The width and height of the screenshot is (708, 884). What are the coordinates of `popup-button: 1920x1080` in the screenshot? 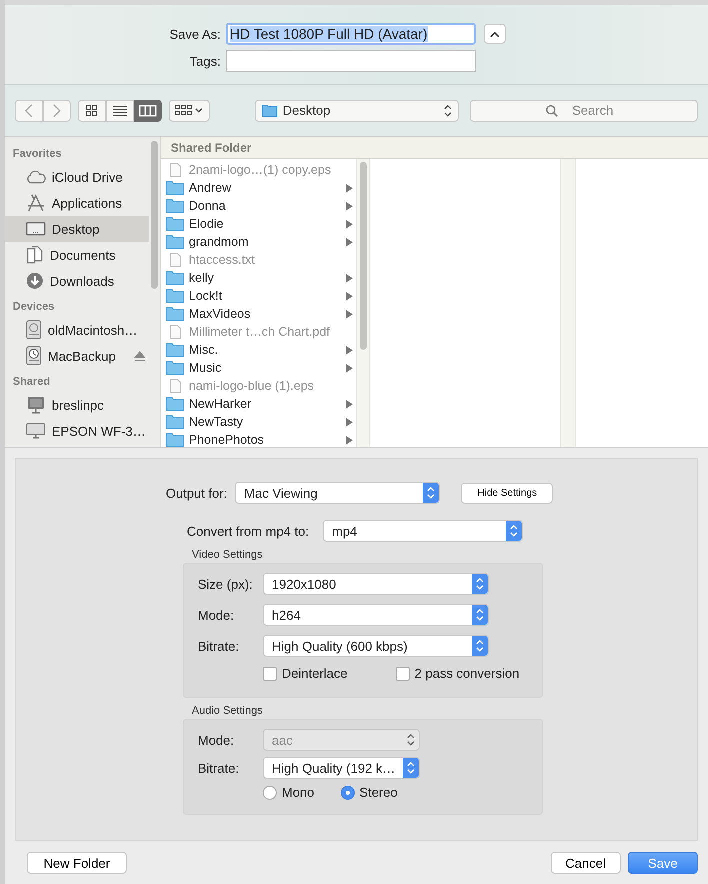 It's located at (376, 584).